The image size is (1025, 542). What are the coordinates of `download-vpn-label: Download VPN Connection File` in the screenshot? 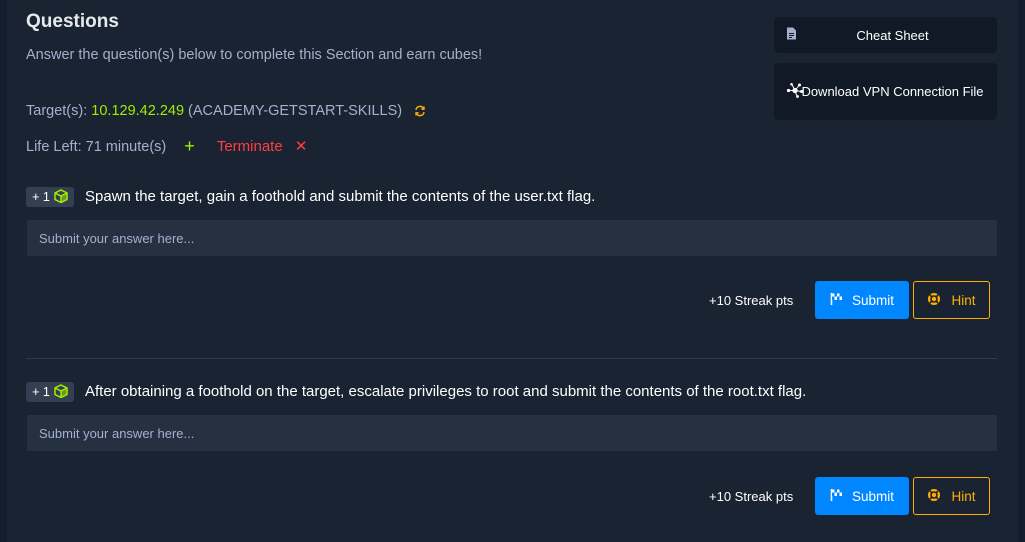 It's located at (892, 91).